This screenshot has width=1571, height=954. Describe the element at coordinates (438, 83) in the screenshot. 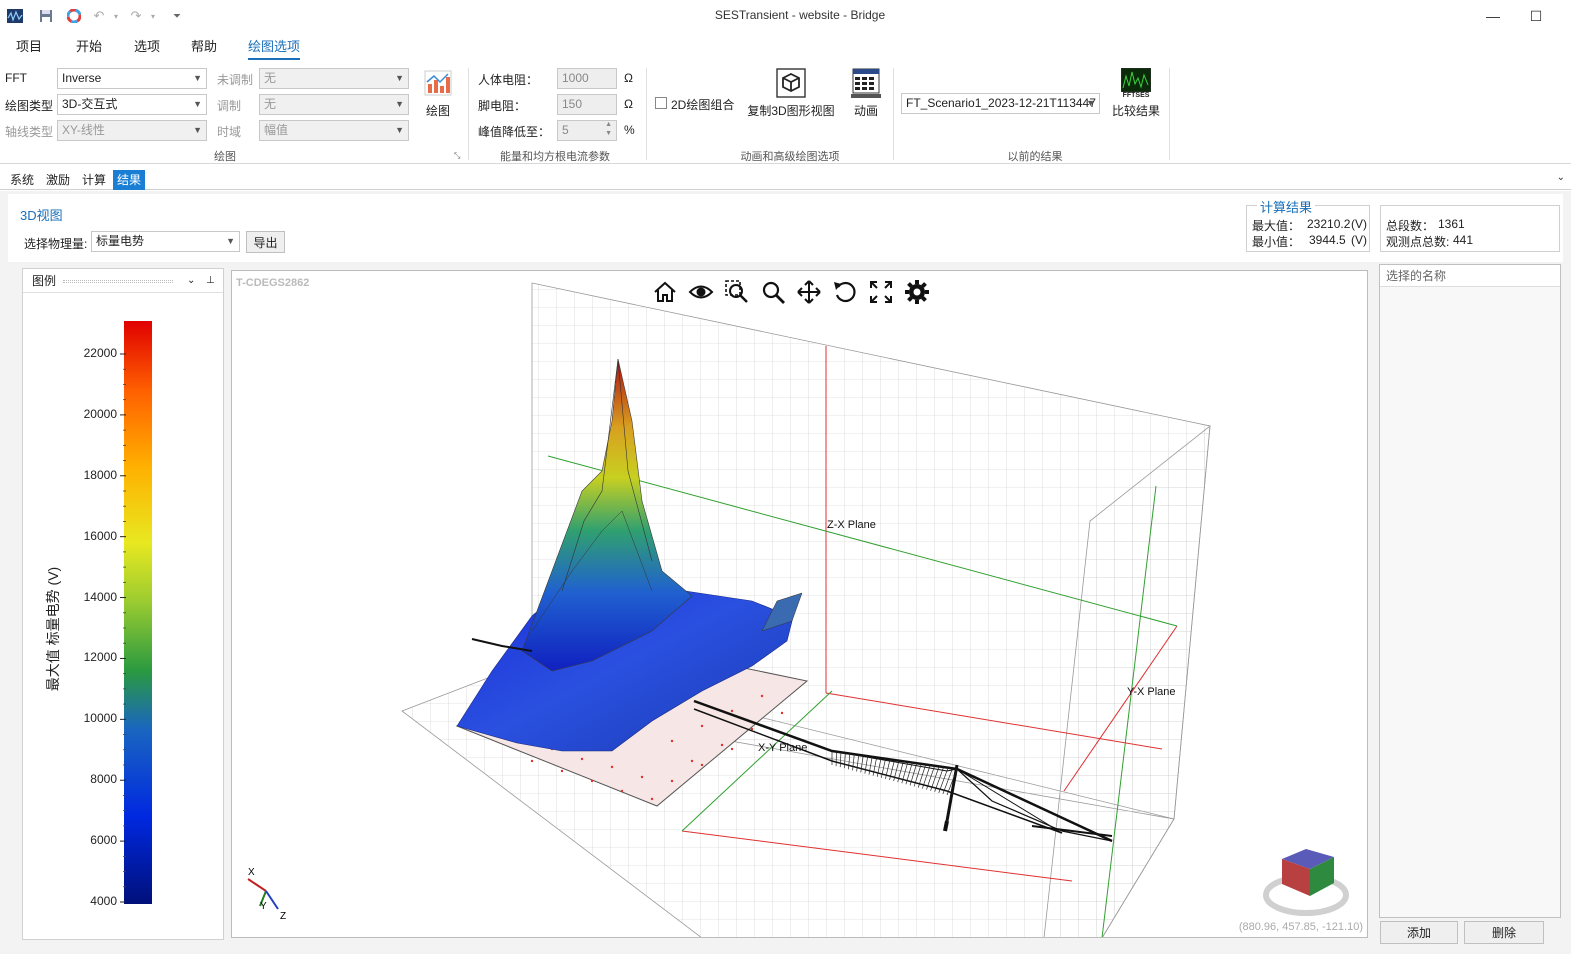

I see `chart-icon` at that location.